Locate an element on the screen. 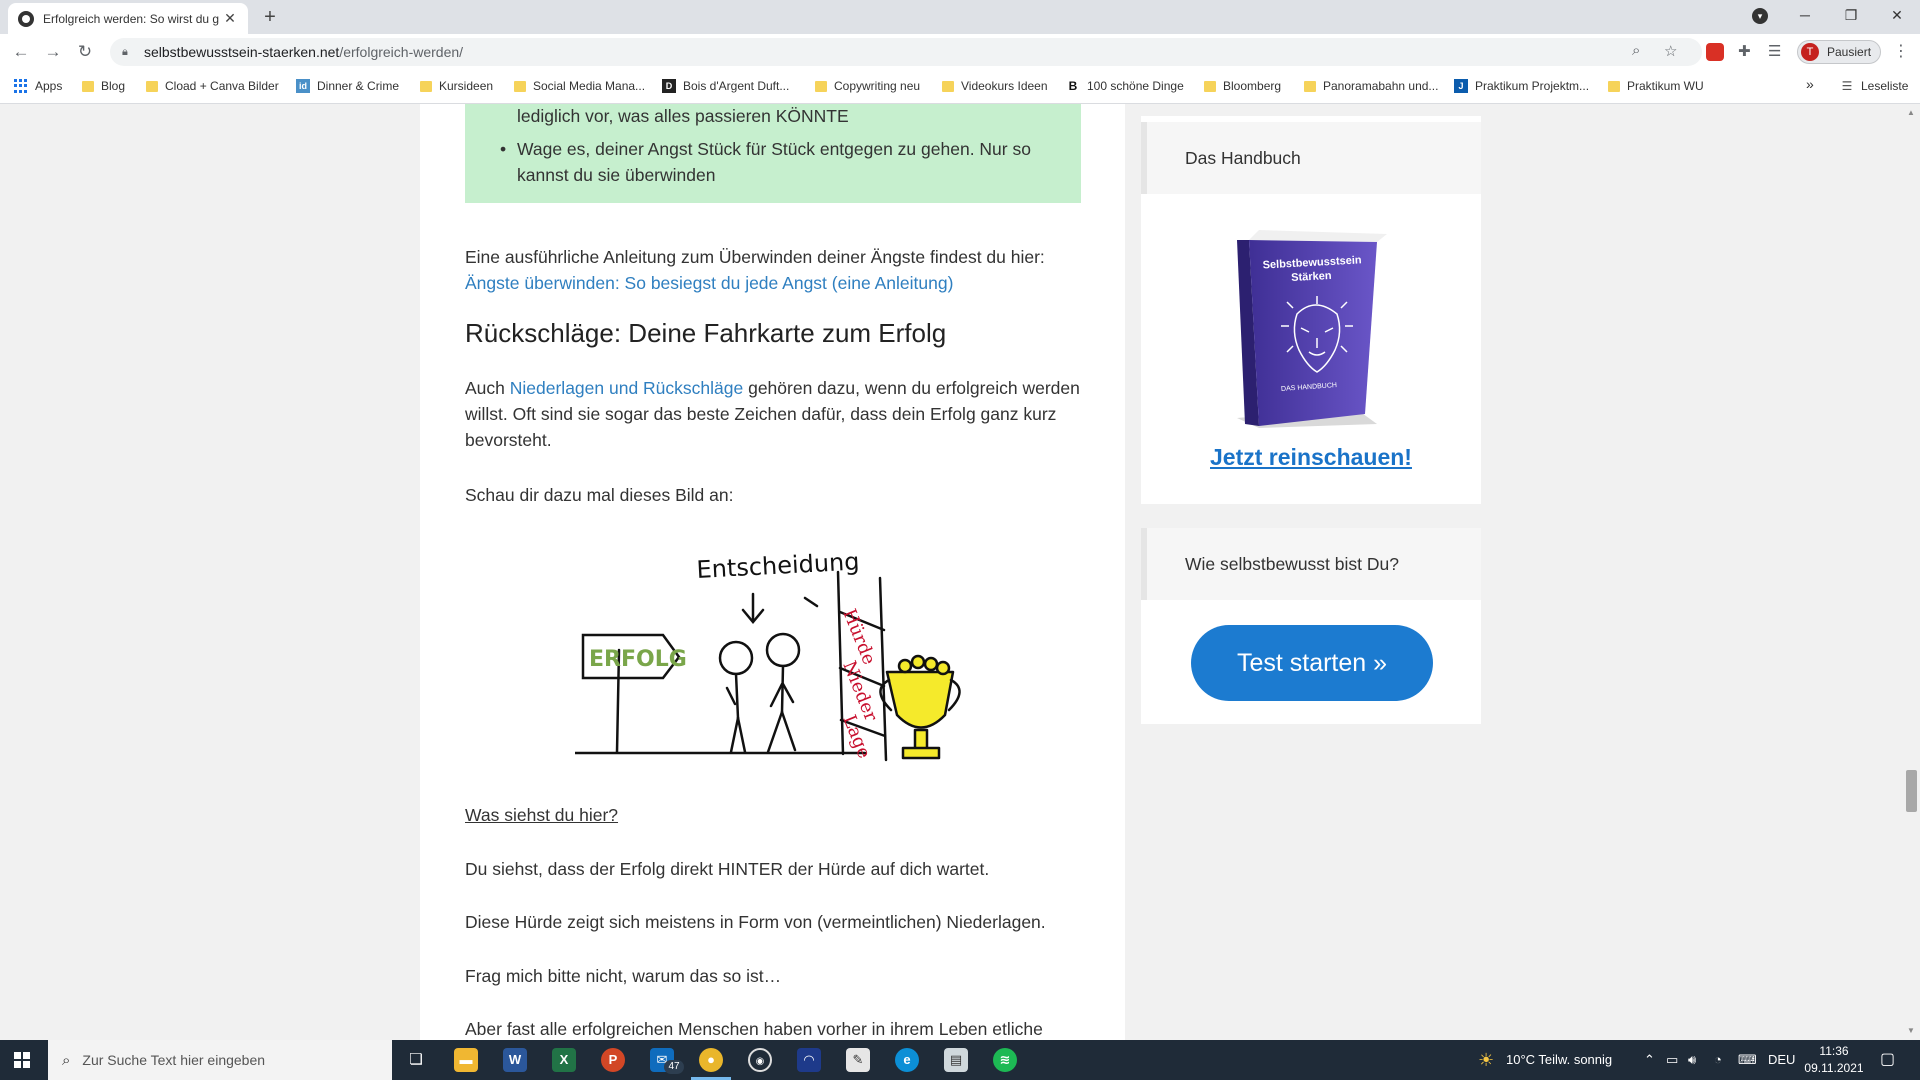  bookmark-dinner-crime: id Dinner & Crime is located at coordinates (347, 86).